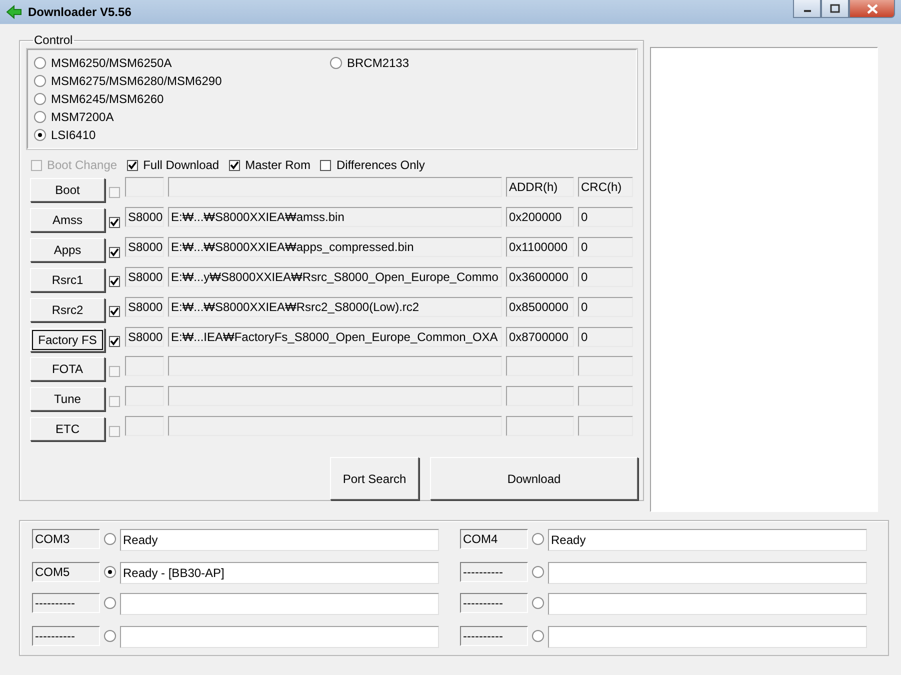  Describe the element at coordinates (67, 190) in the screenshot. I see `file-button: Boot` at that location.